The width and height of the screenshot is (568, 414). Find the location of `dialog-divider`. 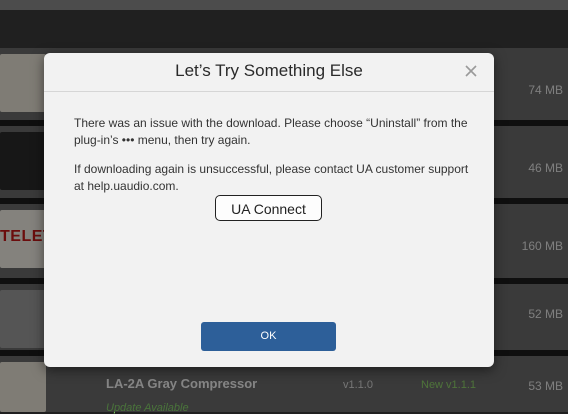

dialog-divider is located at coordinates (269, 91).